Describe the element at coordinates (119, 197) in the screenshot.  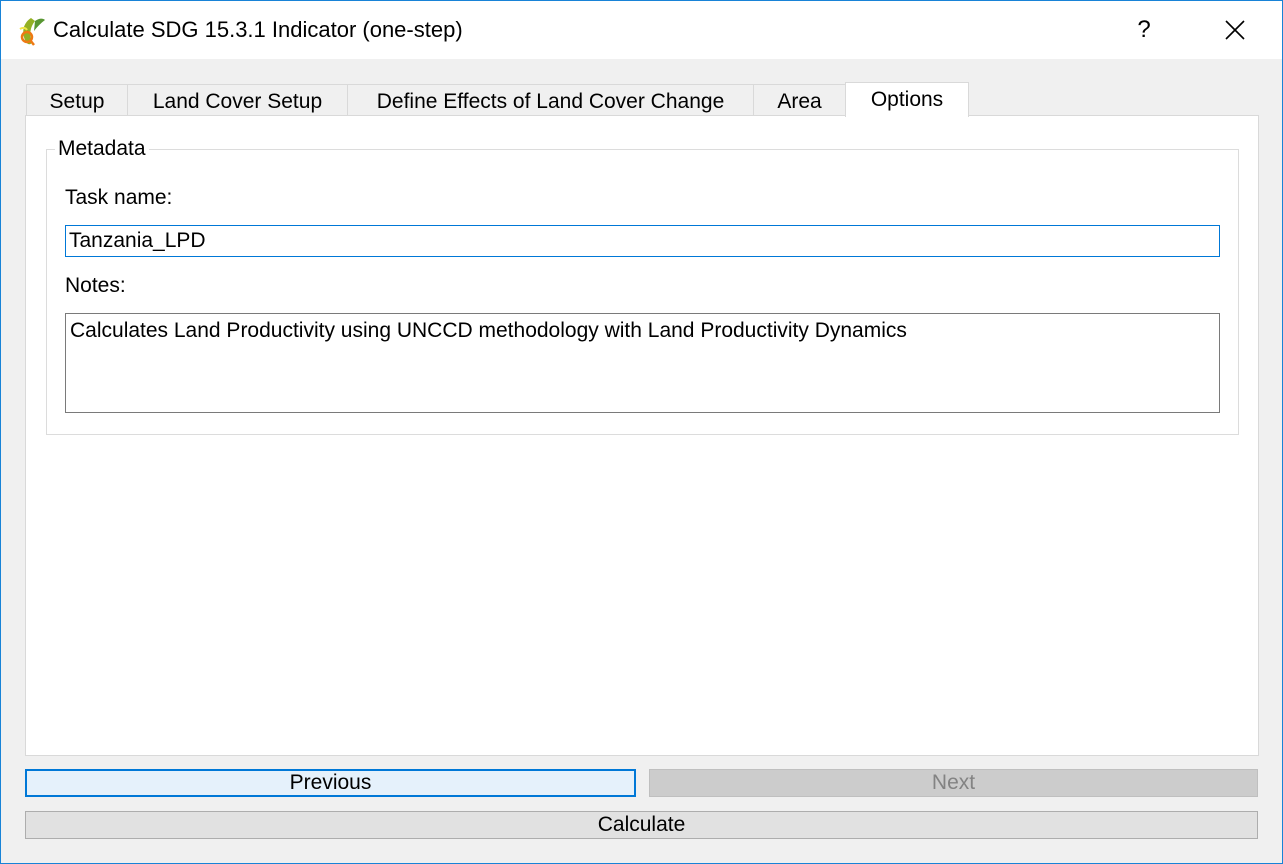
I see `task-name-label: Task name:` at that location.